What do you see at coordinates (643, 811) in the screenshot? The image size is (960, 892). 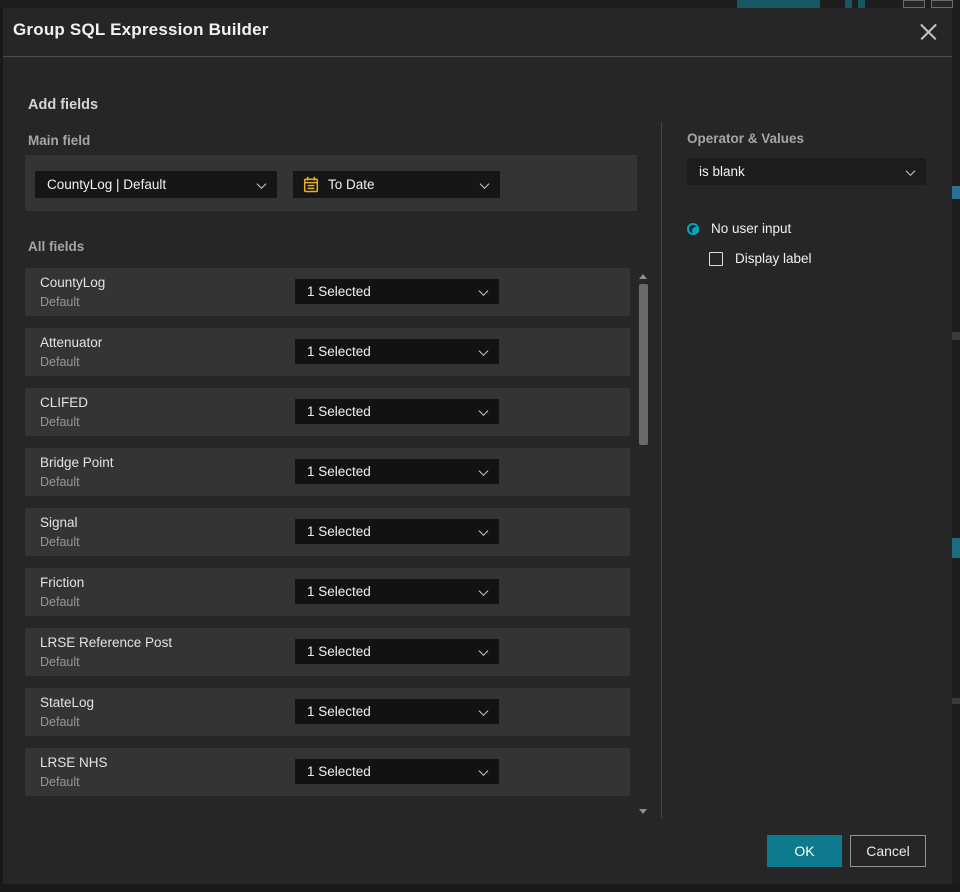 I see `scroll-down-icon` at bounding box center [643, 811].